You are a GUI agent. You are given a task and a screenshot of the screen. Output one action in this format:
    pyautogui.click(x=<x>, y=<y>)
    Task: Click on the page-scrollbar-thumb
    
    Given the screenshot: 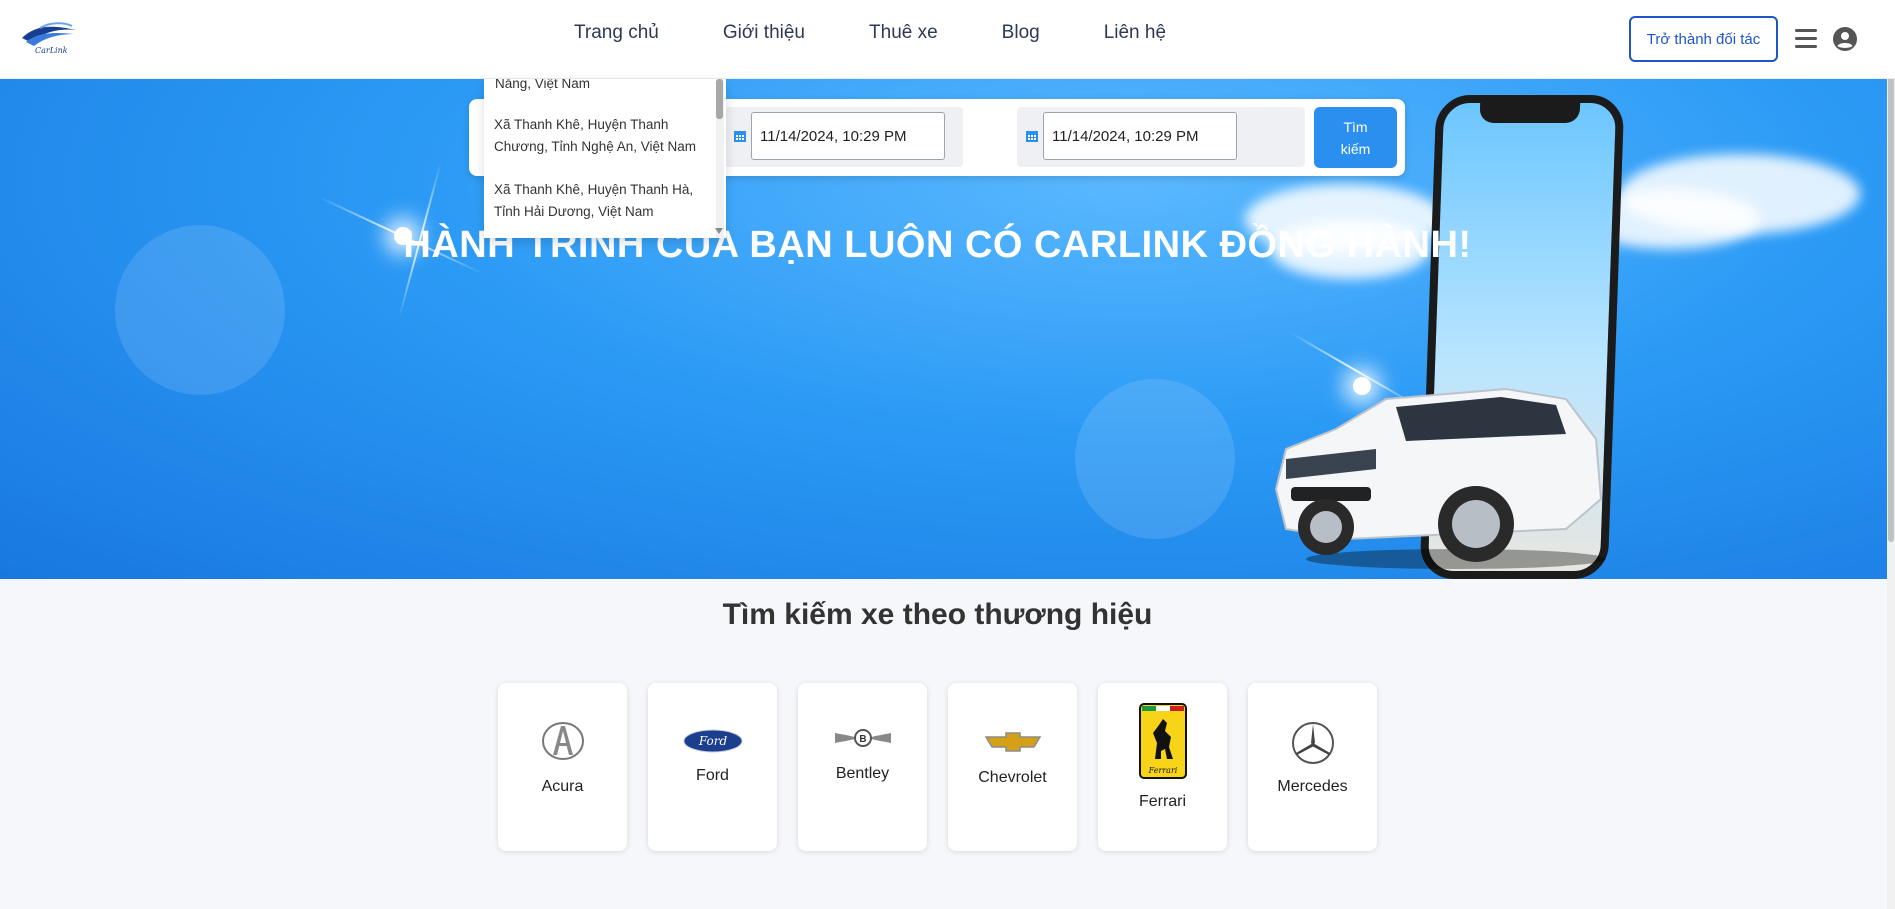 What is the action you would take?
    pyautogui.click(x=1891, y=272)
    